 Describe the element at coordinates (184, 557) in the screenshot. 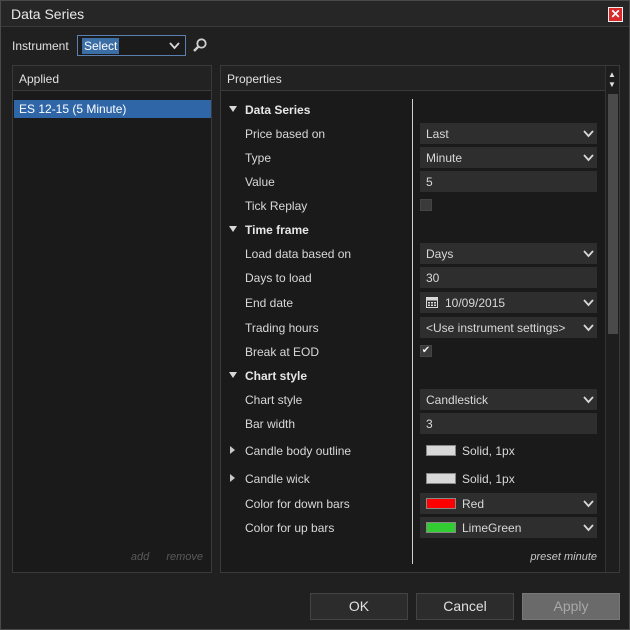

I see `remove-button: remove` at that location.